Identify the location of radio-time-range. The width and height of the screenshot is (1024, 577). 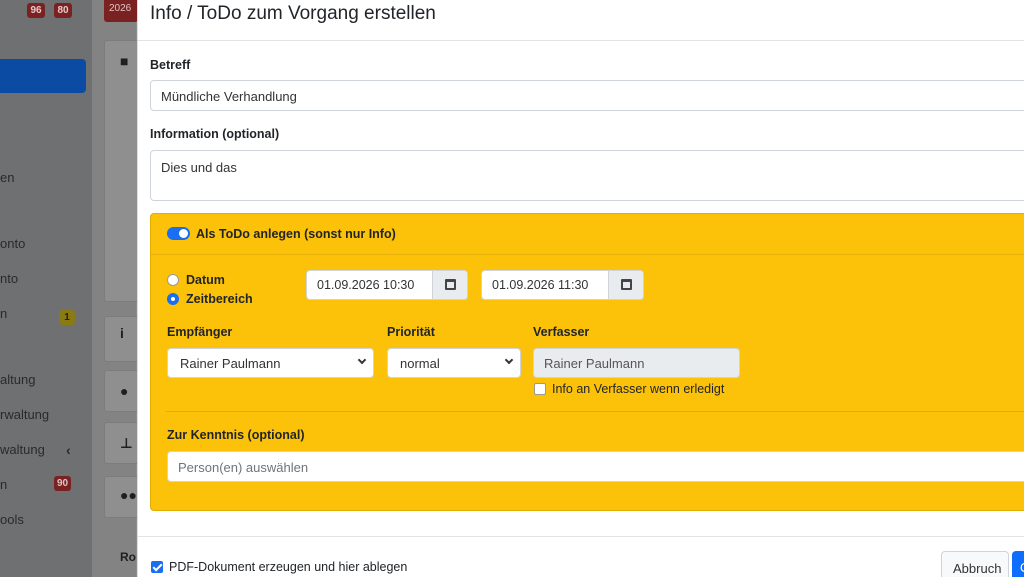
(173, 299).